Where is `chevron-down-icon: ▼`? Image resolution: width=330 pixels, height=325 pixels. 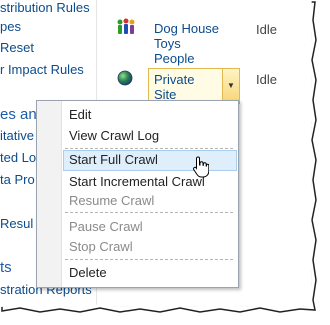
chevron-down-icon: ▼ is located at coordinates (231, 85).